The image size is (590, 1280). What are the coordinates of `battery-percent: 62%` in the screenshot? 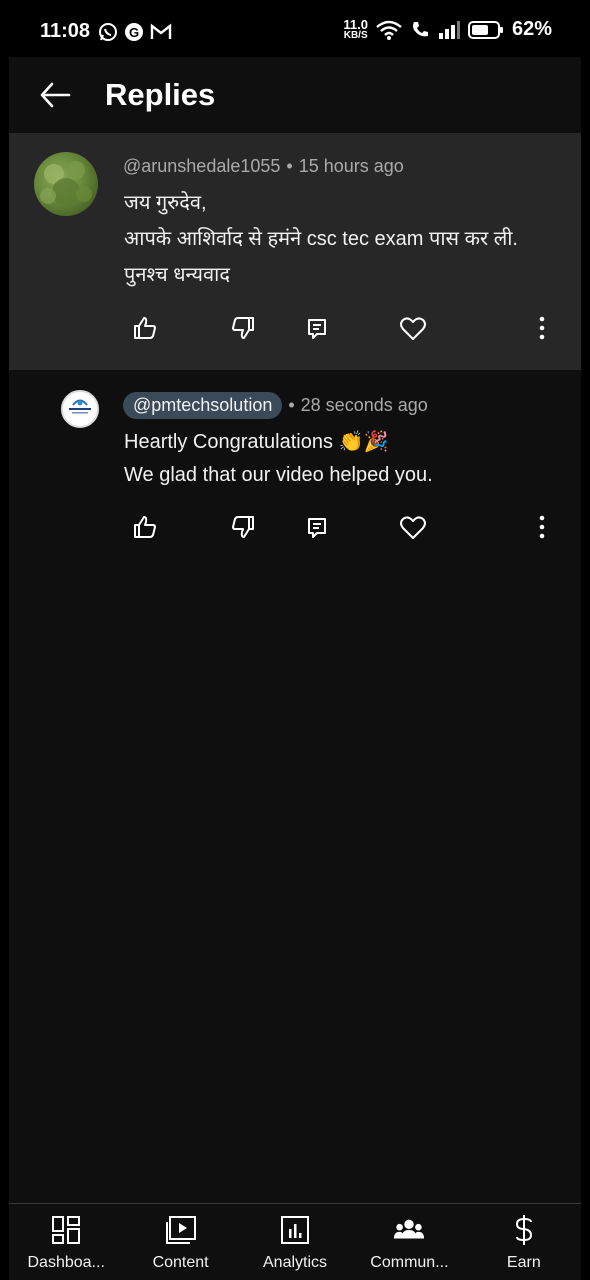 It's located at (531, 29).